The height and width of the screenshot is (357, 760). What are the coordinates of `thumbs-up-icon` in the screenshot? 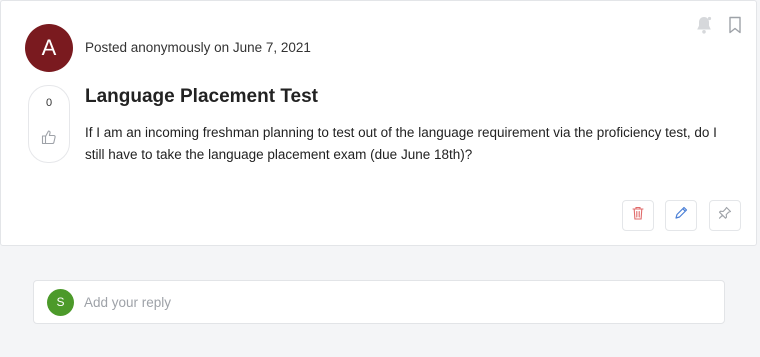 It's located at (49, 139).